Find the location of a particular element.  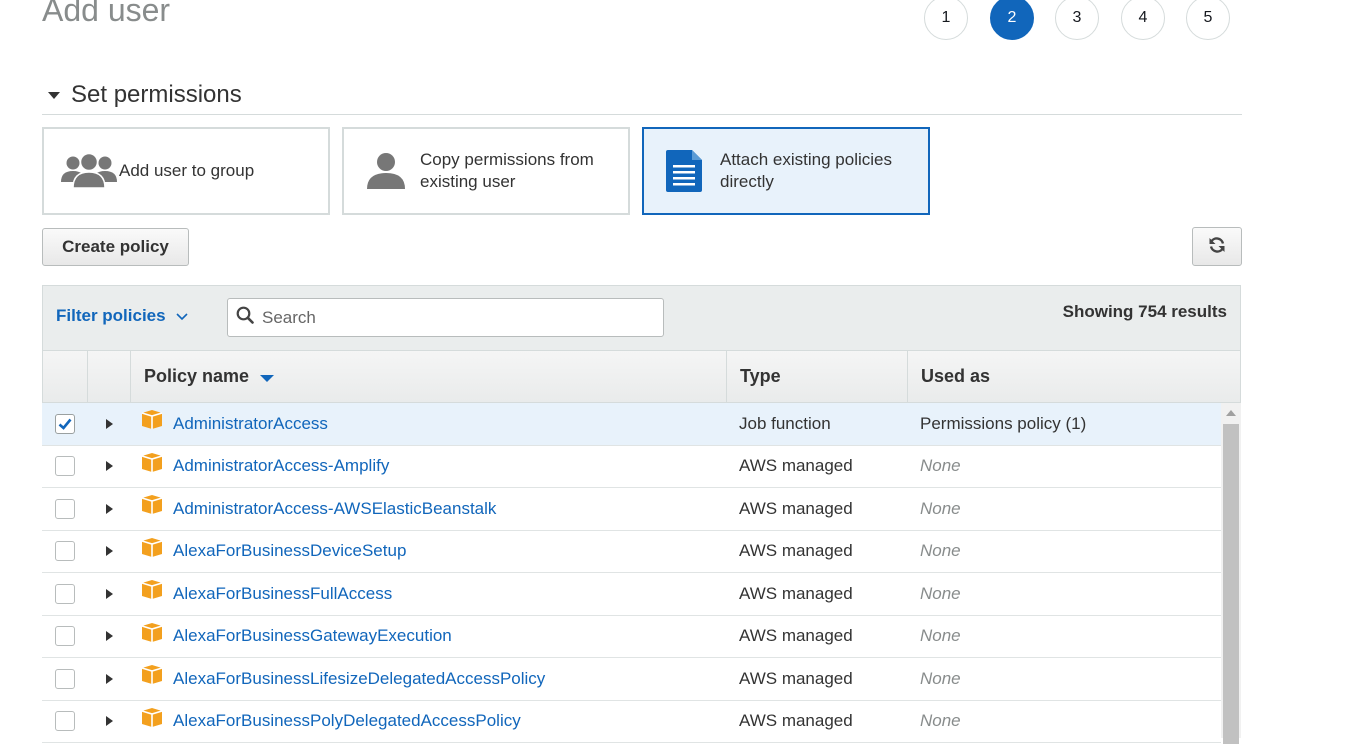

option-label: Add user to group is located at coordinates (187, 170).